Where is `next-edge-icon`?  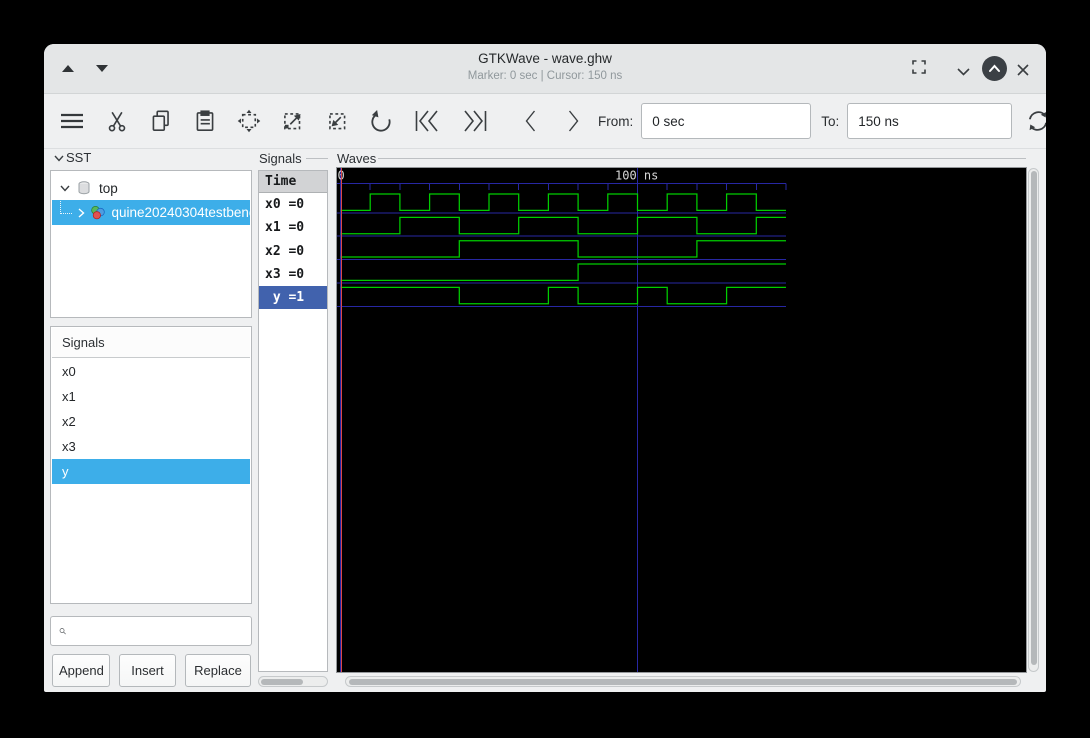
next-edge-icon is located at coordinates (574, 121).